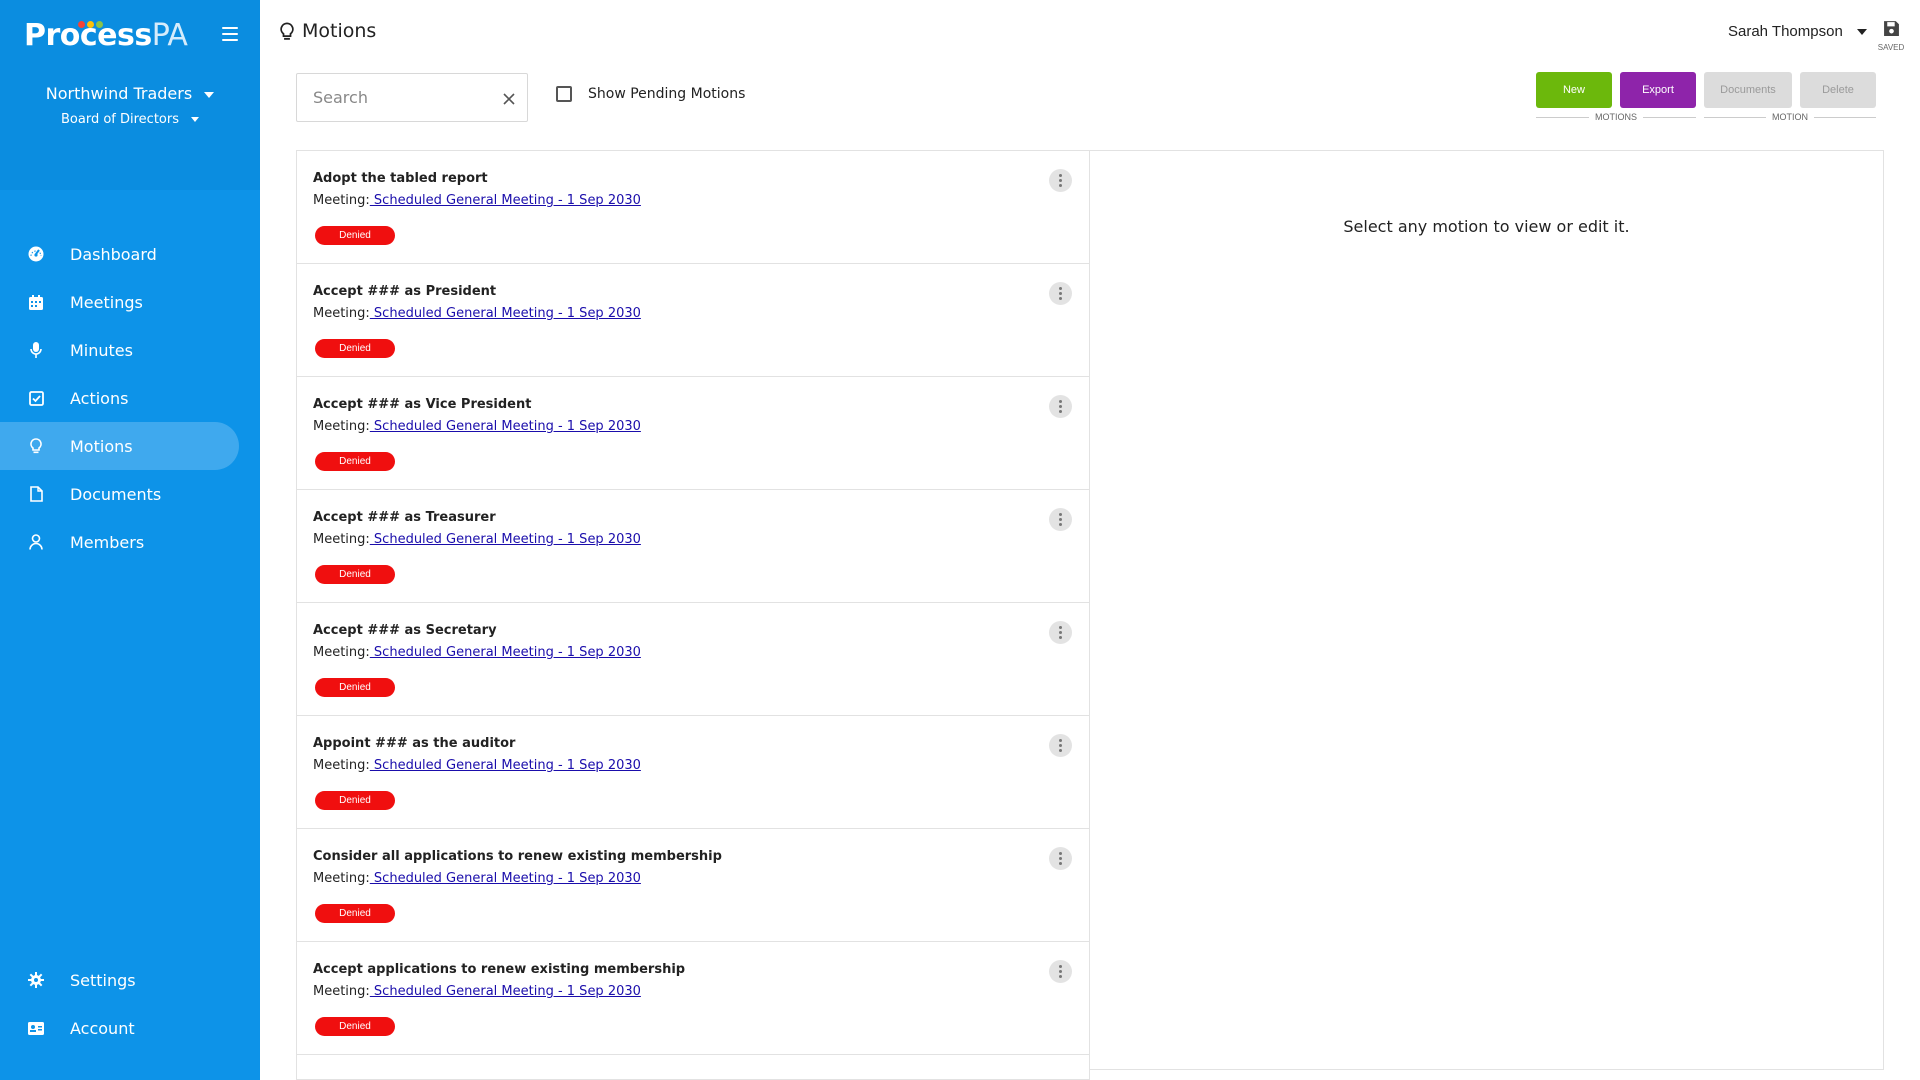 The image size is (1920, 1080). I want to click on motion-group-text: MOTION, so click(1790, 117).